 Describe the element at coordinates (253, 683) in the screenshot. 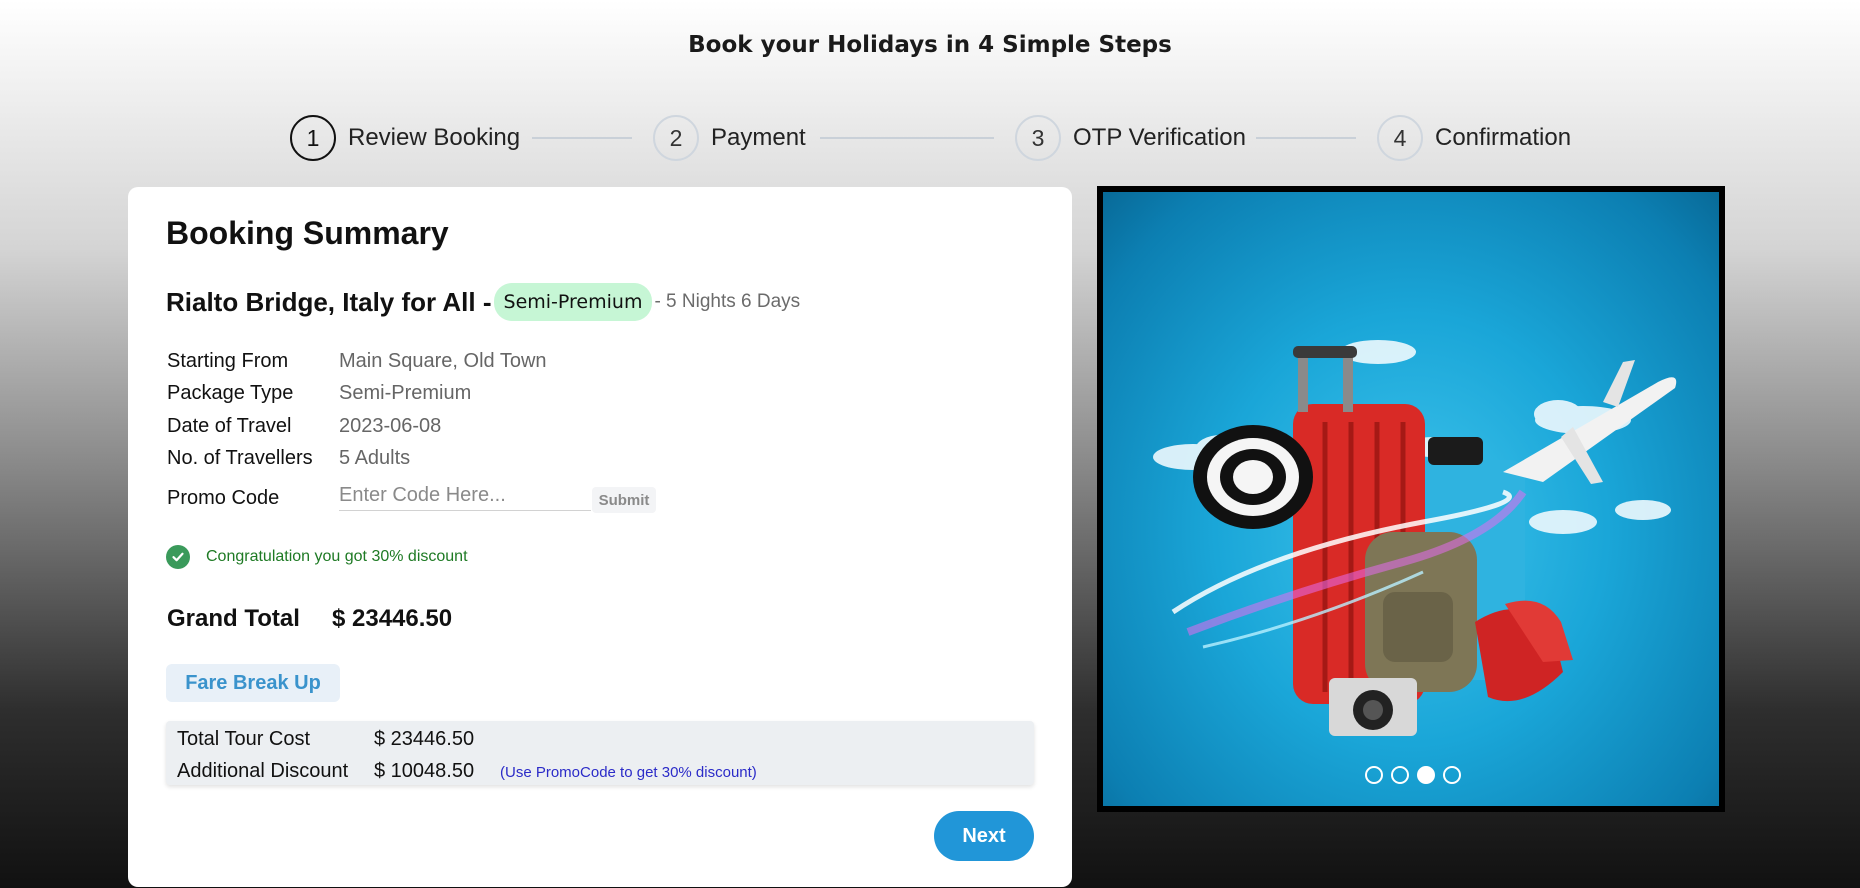

I see `fare-break-up-button: Fare Break Up` at that location.